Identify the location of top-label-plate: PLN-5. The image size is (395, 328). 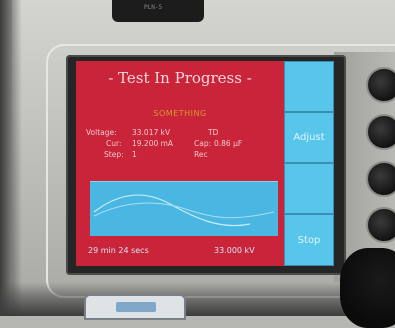
(158, 11).